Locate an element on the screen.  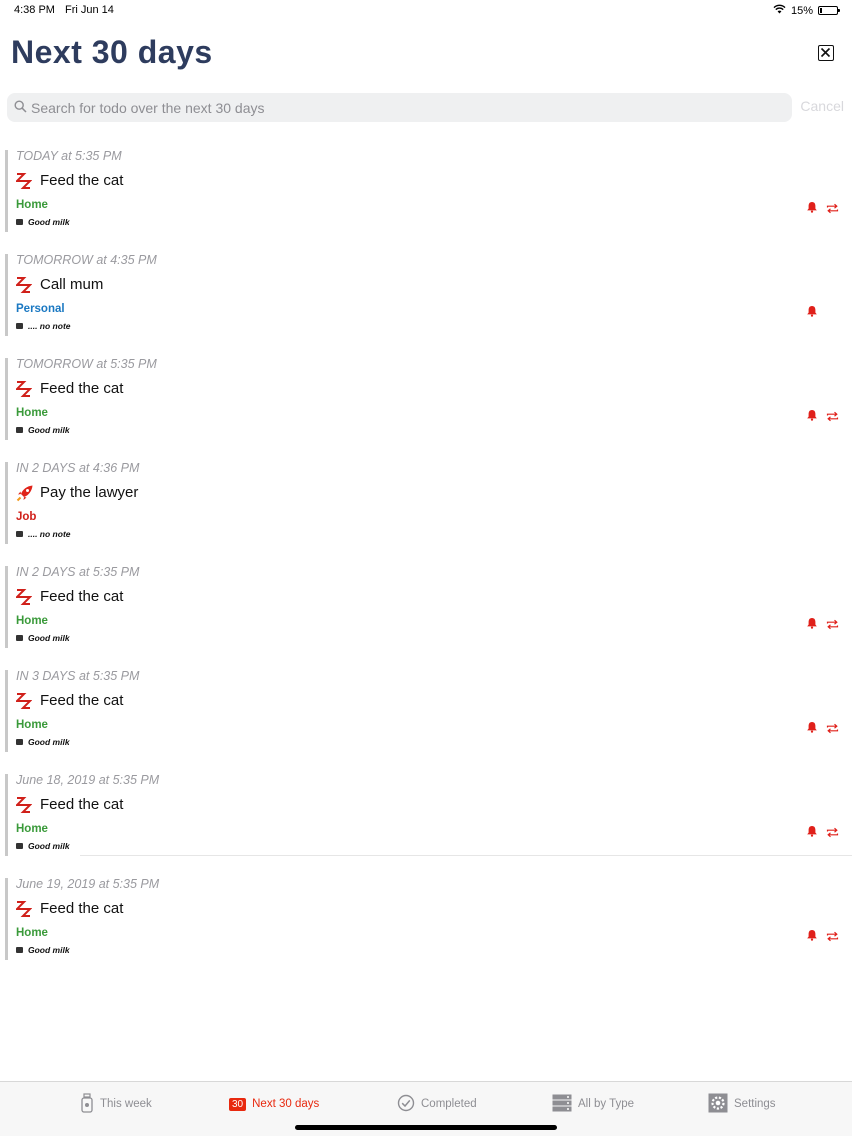
bottle-icon is located at coordinates (87, 1104).